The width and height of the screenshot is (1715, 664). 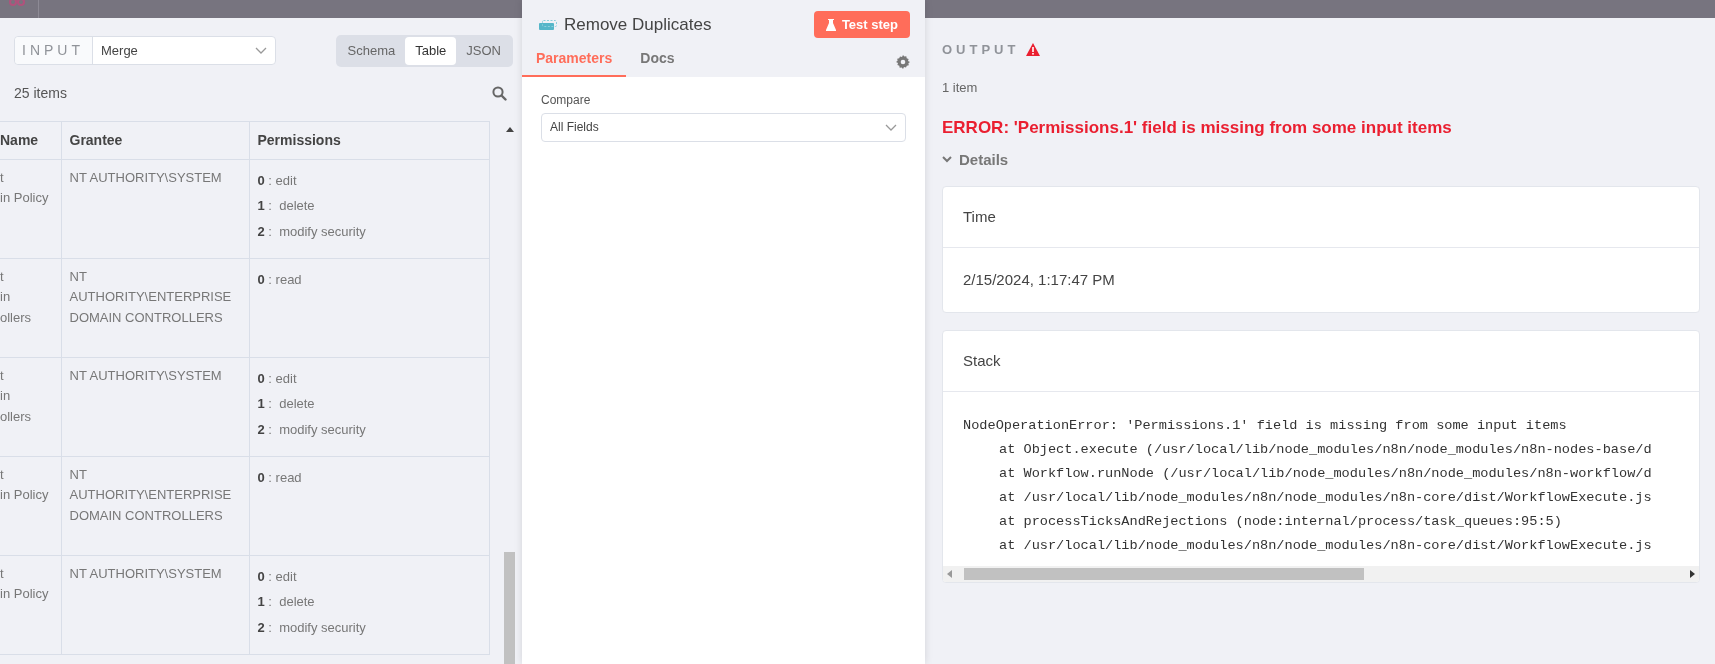 What do you see at coordinates (509, 129) in the screenshot?
I see `scroll-up-icon` at bounding box center [509, 129].